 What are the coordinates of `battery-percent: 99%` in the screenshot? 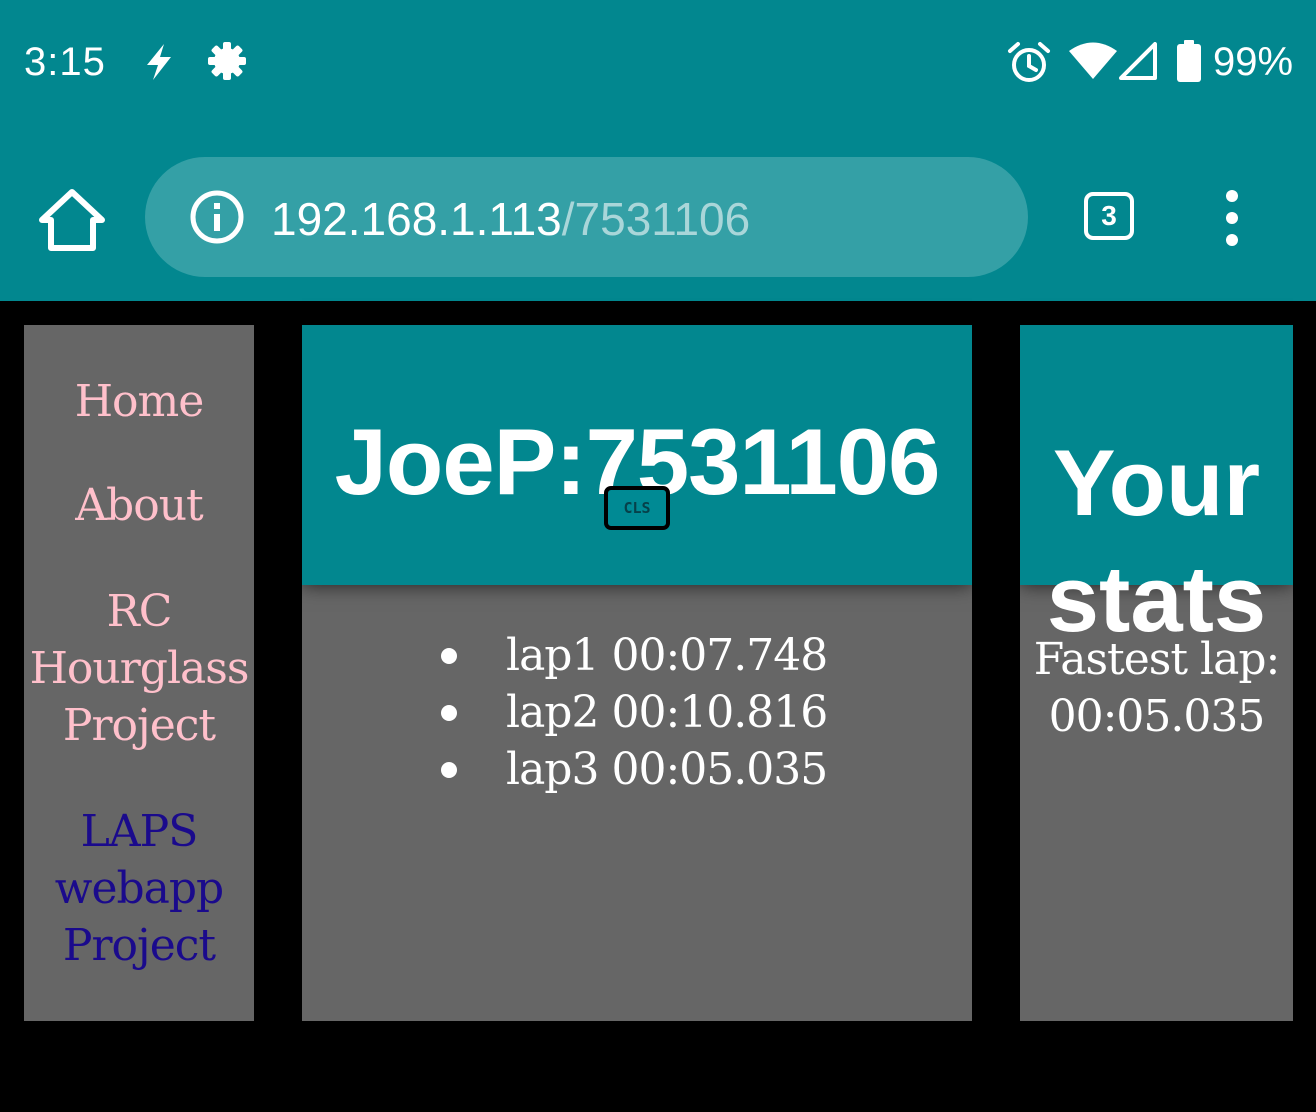 It's located at (1253, 62).